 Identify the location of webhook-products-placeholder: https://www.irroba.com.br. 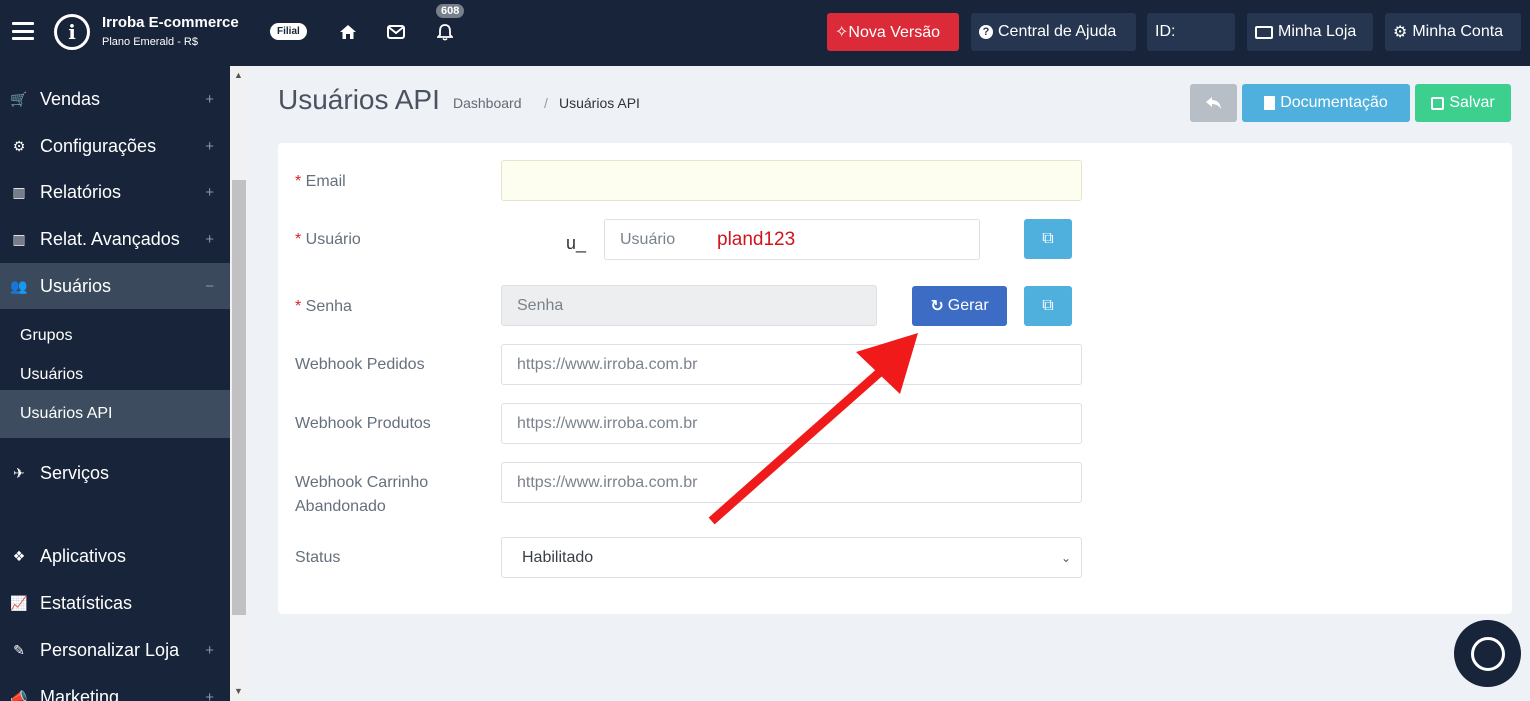
(607, 423).